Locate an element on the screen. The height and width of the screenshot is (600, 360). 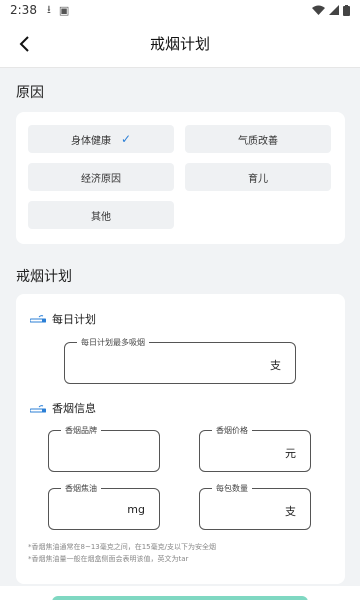
price-label: 香烟价格 is located at coordinates (232, 430).